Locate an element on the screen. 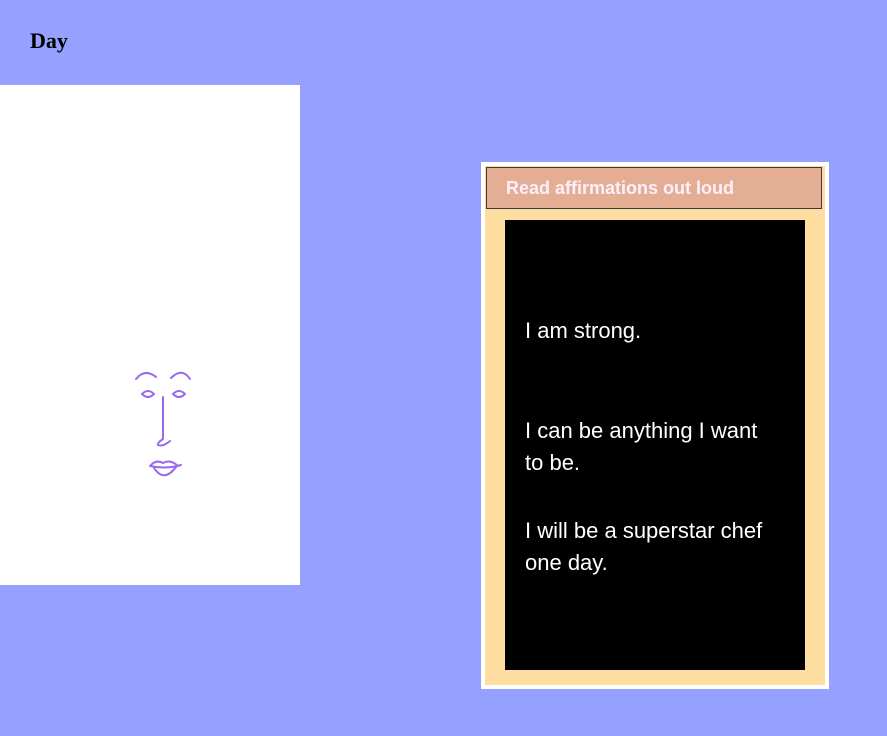 This screenshot has width=887, height=736. face-line-drawing-icon is located at coordinates (163, 424).